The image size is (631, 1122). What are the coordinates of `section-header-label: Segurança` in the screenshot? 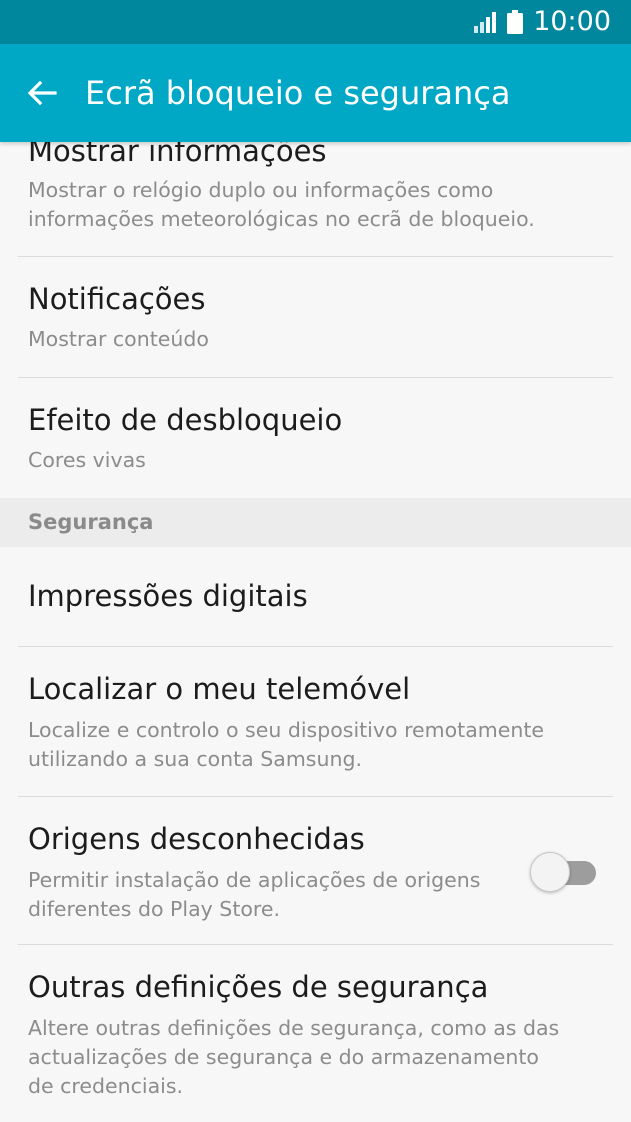 It's located at (91, 522).